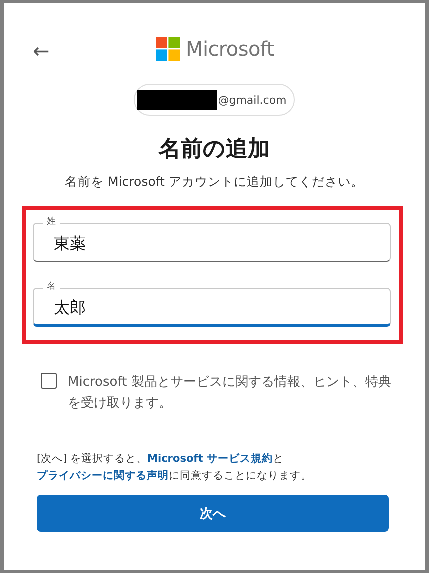 Image resolution: width=429 pixels, height=573 pixels. What do you see at coordinates (214, 182) in the screenshot?
I see `subtitle: 名前を Microsoft アカウントに追加してください。` at bounding box center [214, 182].